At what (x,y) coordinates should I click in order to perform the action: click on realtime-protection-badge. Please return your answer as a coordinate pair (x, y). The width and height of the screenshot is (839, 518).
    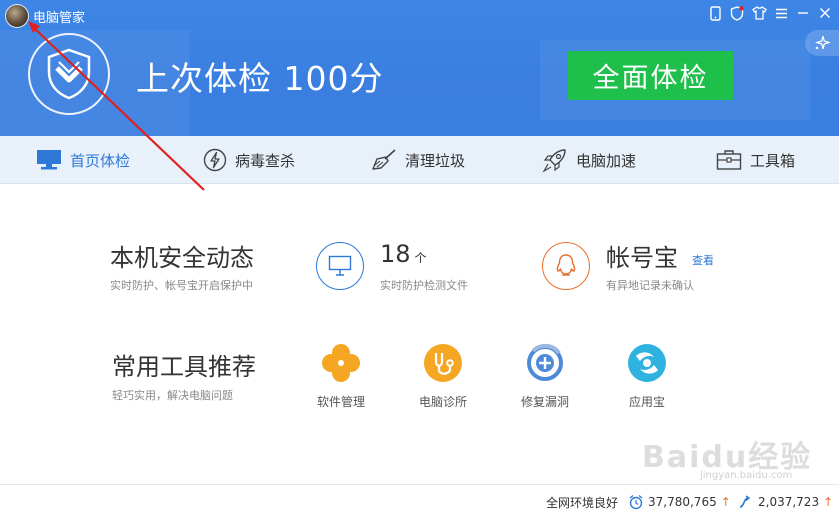
    Looking at the image, I should click on (340, 266).